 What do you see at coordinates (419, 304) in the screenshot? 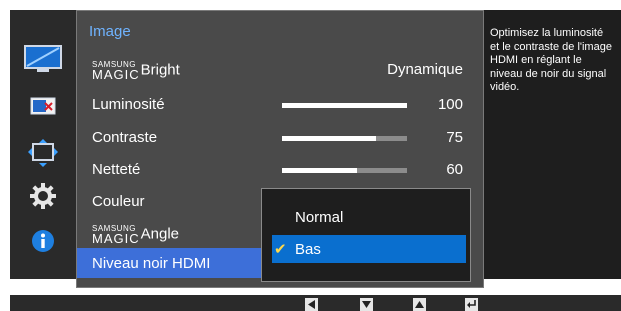
I see `up-arrow-button` at bounding box center [419, 304].